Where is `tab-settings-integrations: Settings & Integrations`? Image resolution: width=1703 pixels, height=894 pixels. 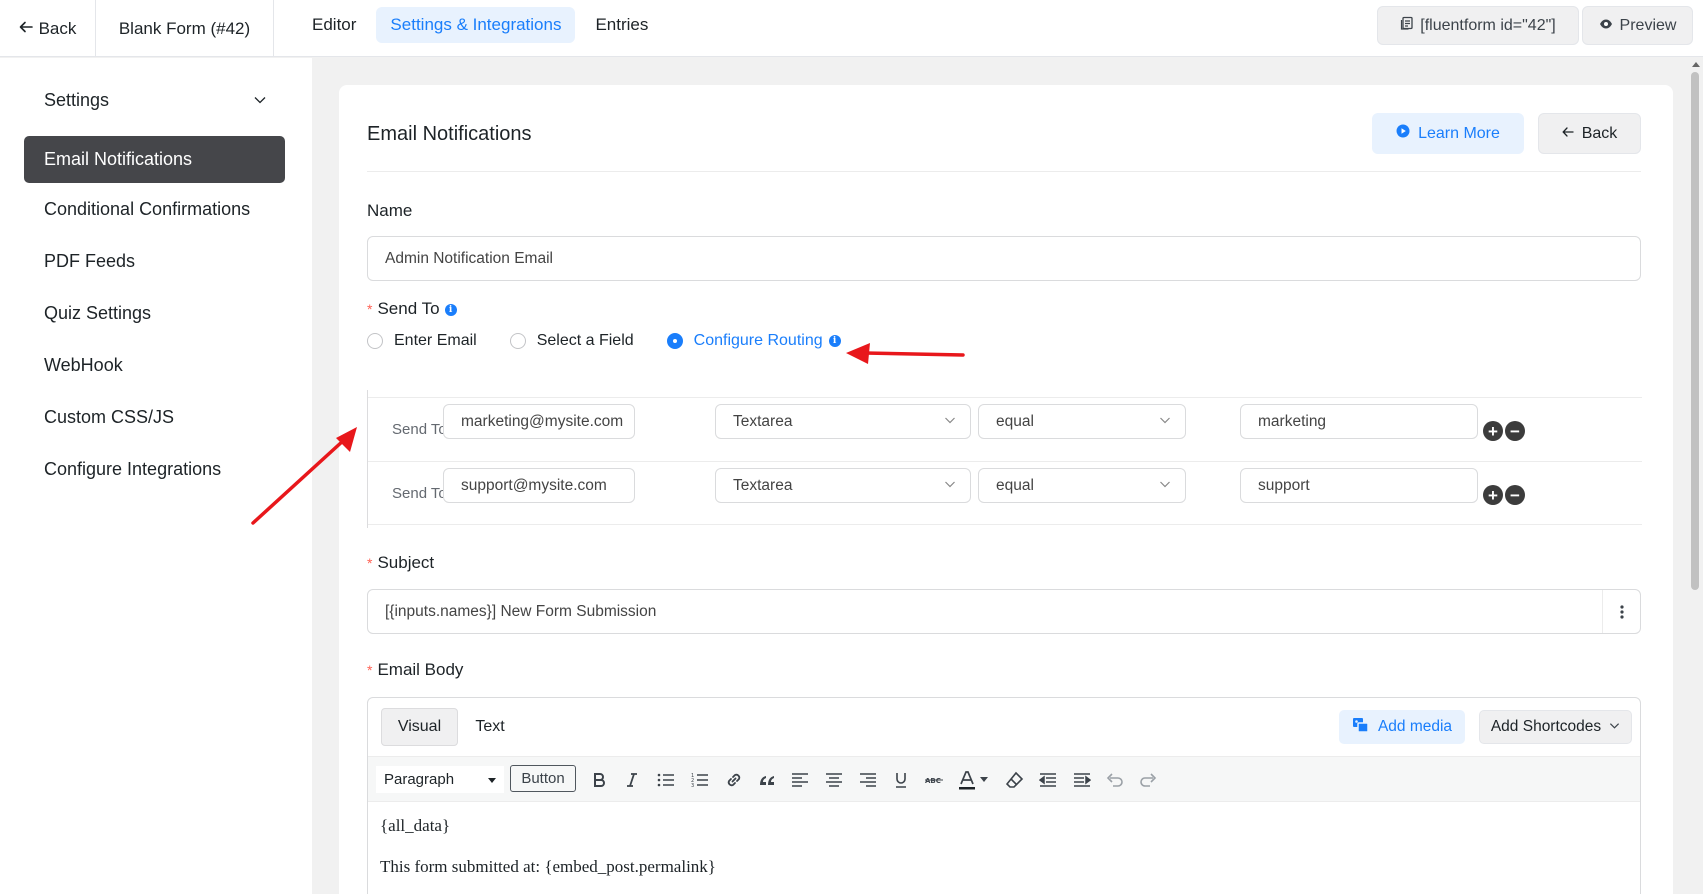
tab-settings-integrations: Settings & Integrations is located at coordinates (476, 25).